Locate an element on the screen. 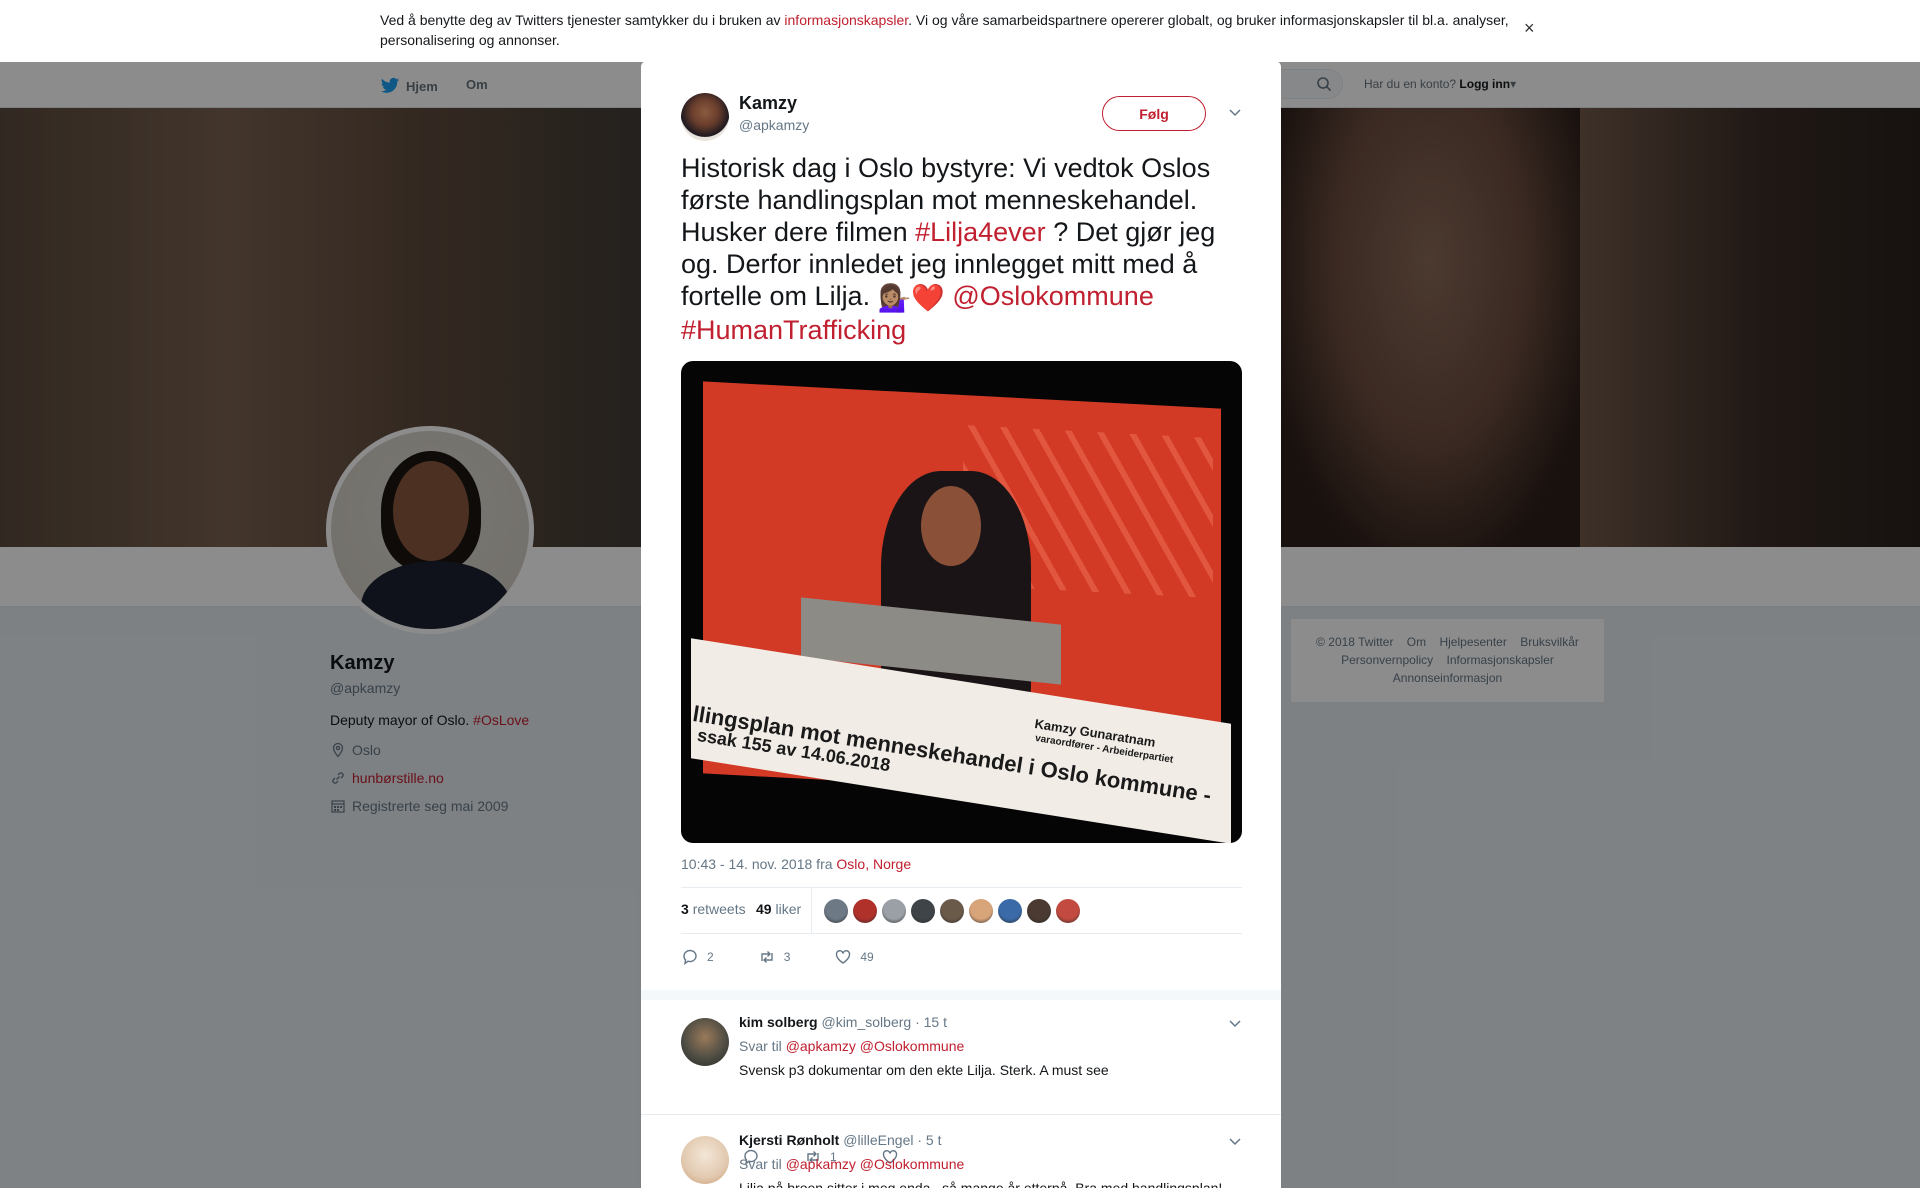  profile-avatar is located at coordinates (430, 530).